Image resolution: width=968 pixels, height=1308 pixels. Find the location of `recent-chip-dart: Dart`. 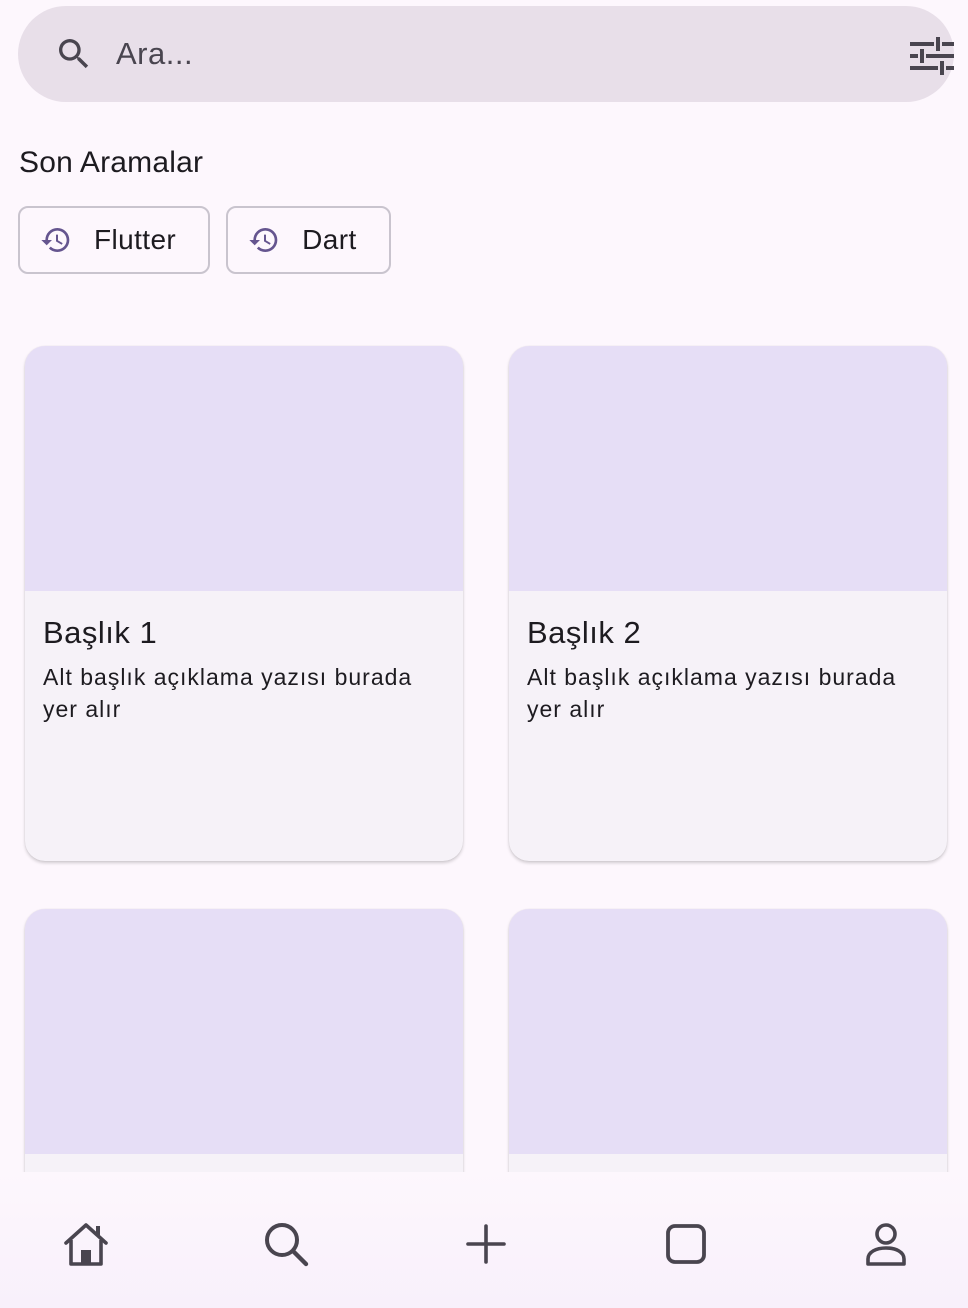

recent-chip-dart: Dart is located at coordinates (308, 240).